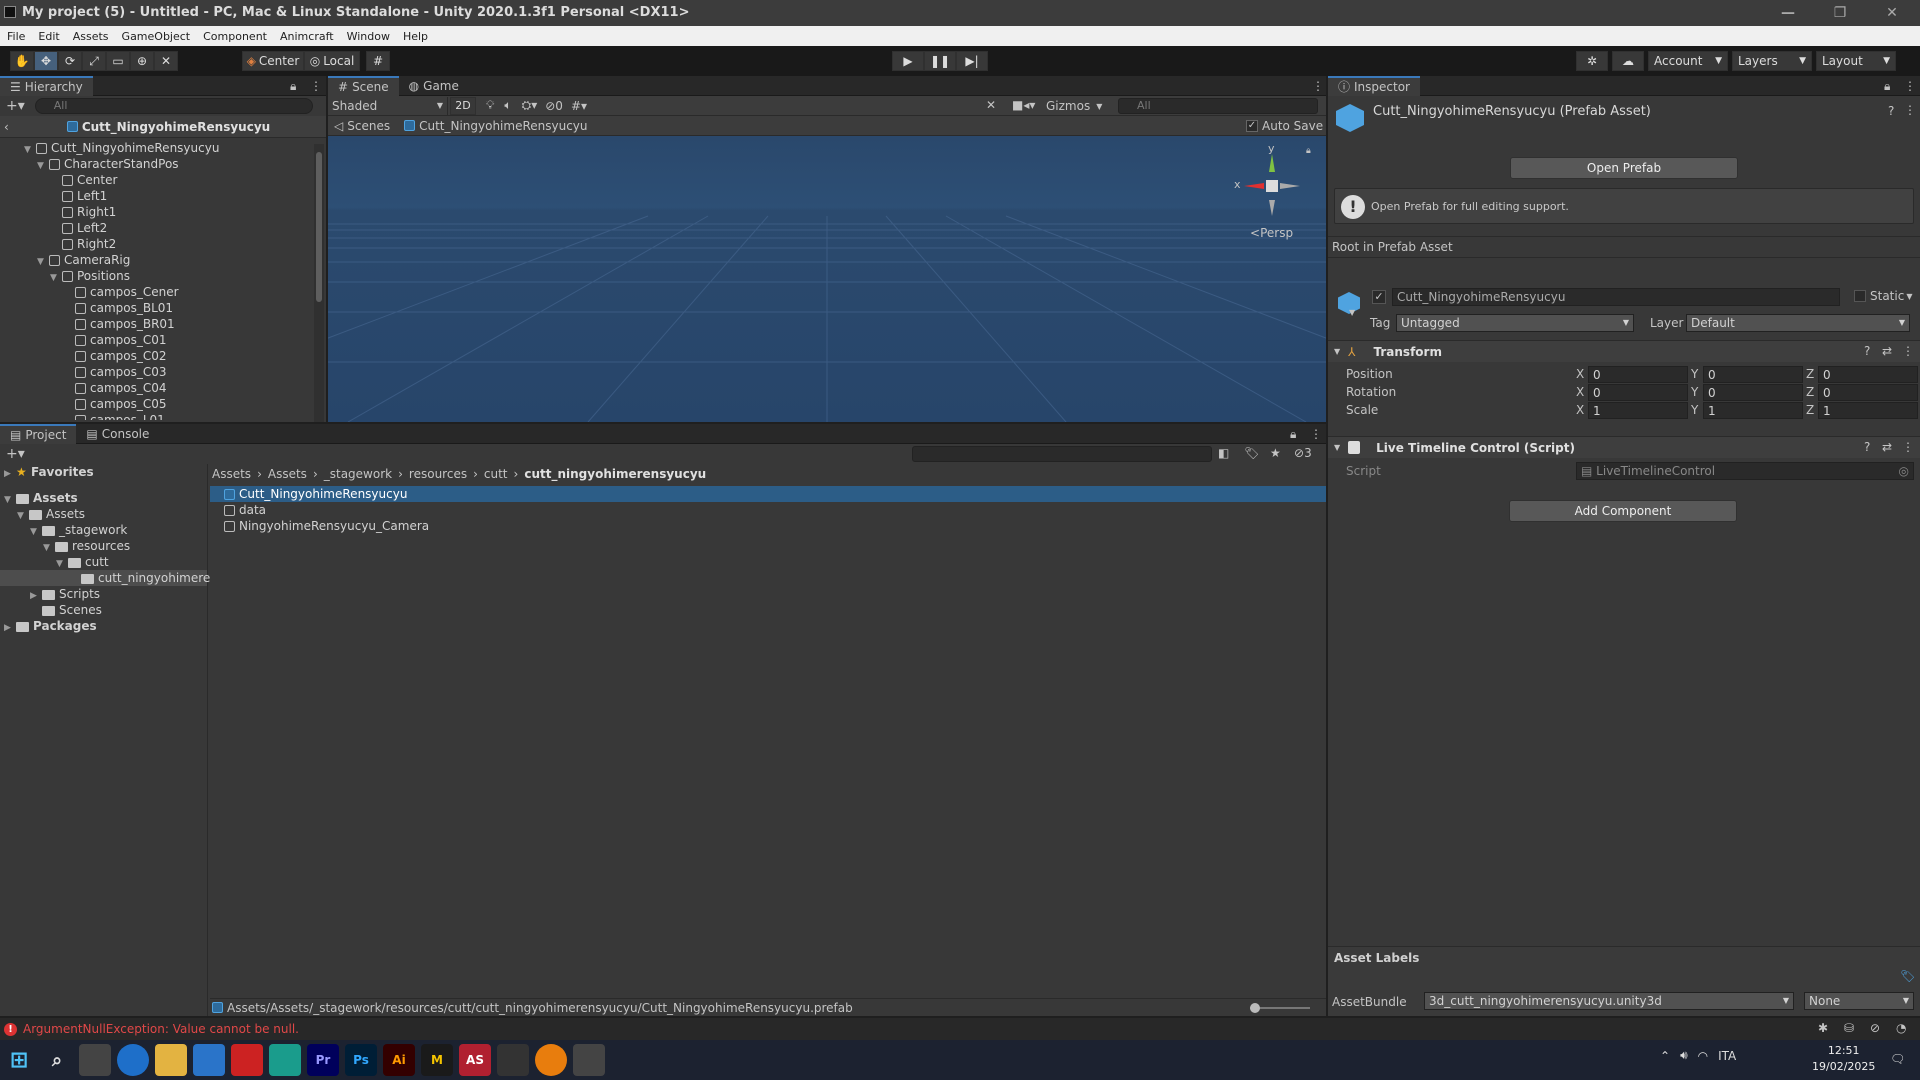 The image size is (1920, 1080). I want to click on unity-taskbar-icon, so click(513, 1060).